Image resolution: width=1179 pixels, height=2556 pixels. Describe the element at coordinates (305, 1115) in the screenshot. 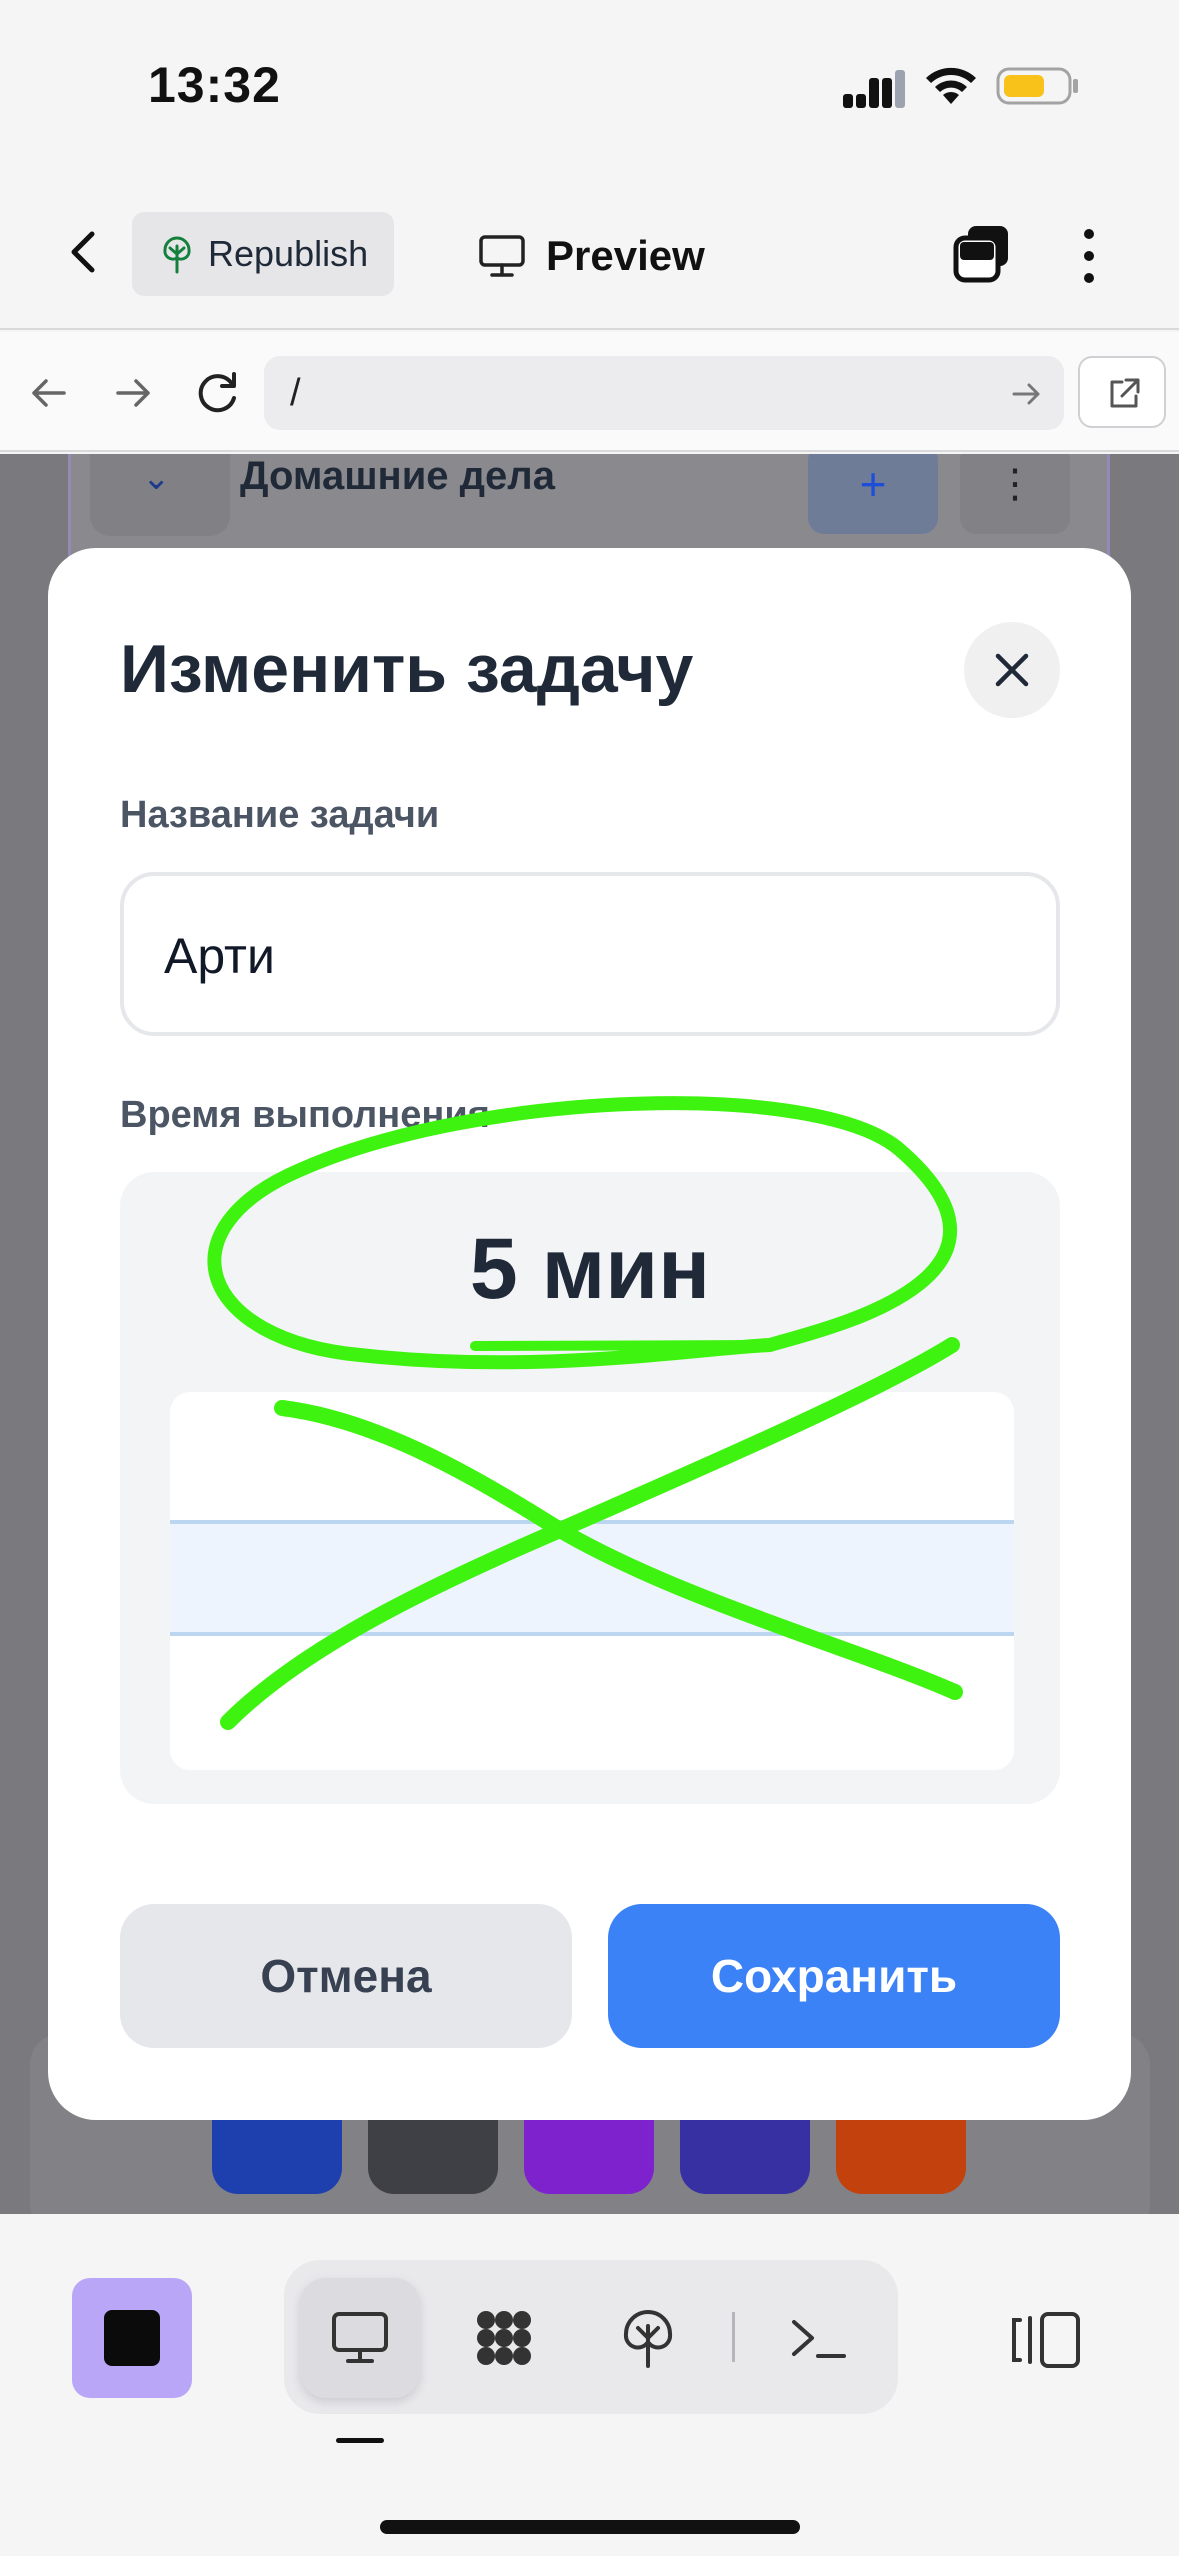

I see `duration-label: Время выполнения` at that location.